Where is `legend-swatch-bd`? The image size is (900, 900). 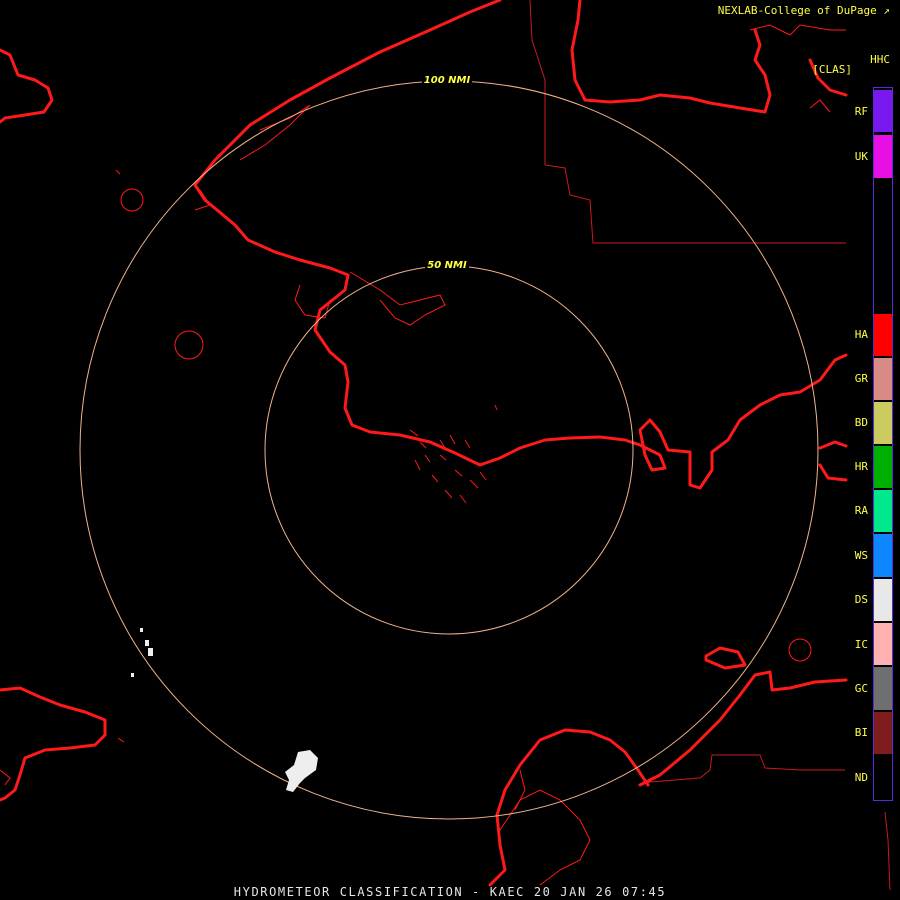 legend-swatch-bd is located at coordinates (883, 423).